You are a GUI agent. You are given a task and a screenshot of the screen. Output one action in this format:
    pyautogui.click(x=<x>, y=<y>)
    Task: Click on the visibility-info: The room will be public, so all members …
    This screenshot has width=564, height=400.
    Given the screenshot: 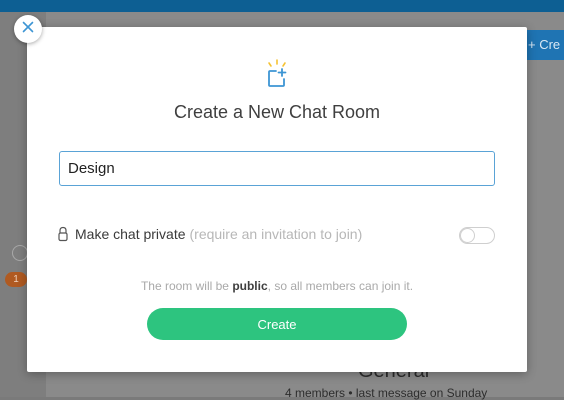 What is the action you would take?
    pyautogui.click(x=277, y=286)
    